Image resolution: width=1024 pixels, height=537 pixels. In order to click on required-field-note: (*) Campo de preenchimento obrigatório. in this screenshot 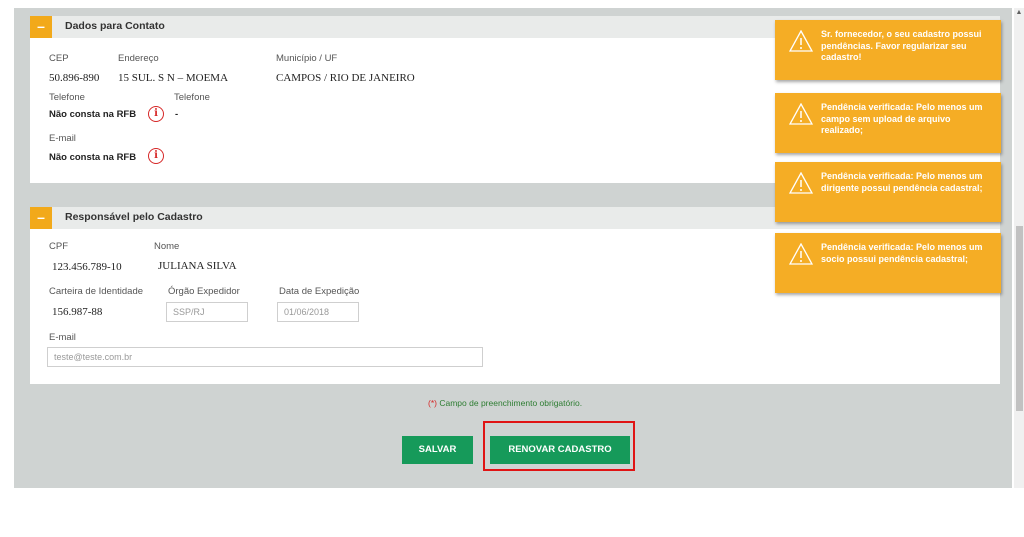, I will do `click(505, 403)`.